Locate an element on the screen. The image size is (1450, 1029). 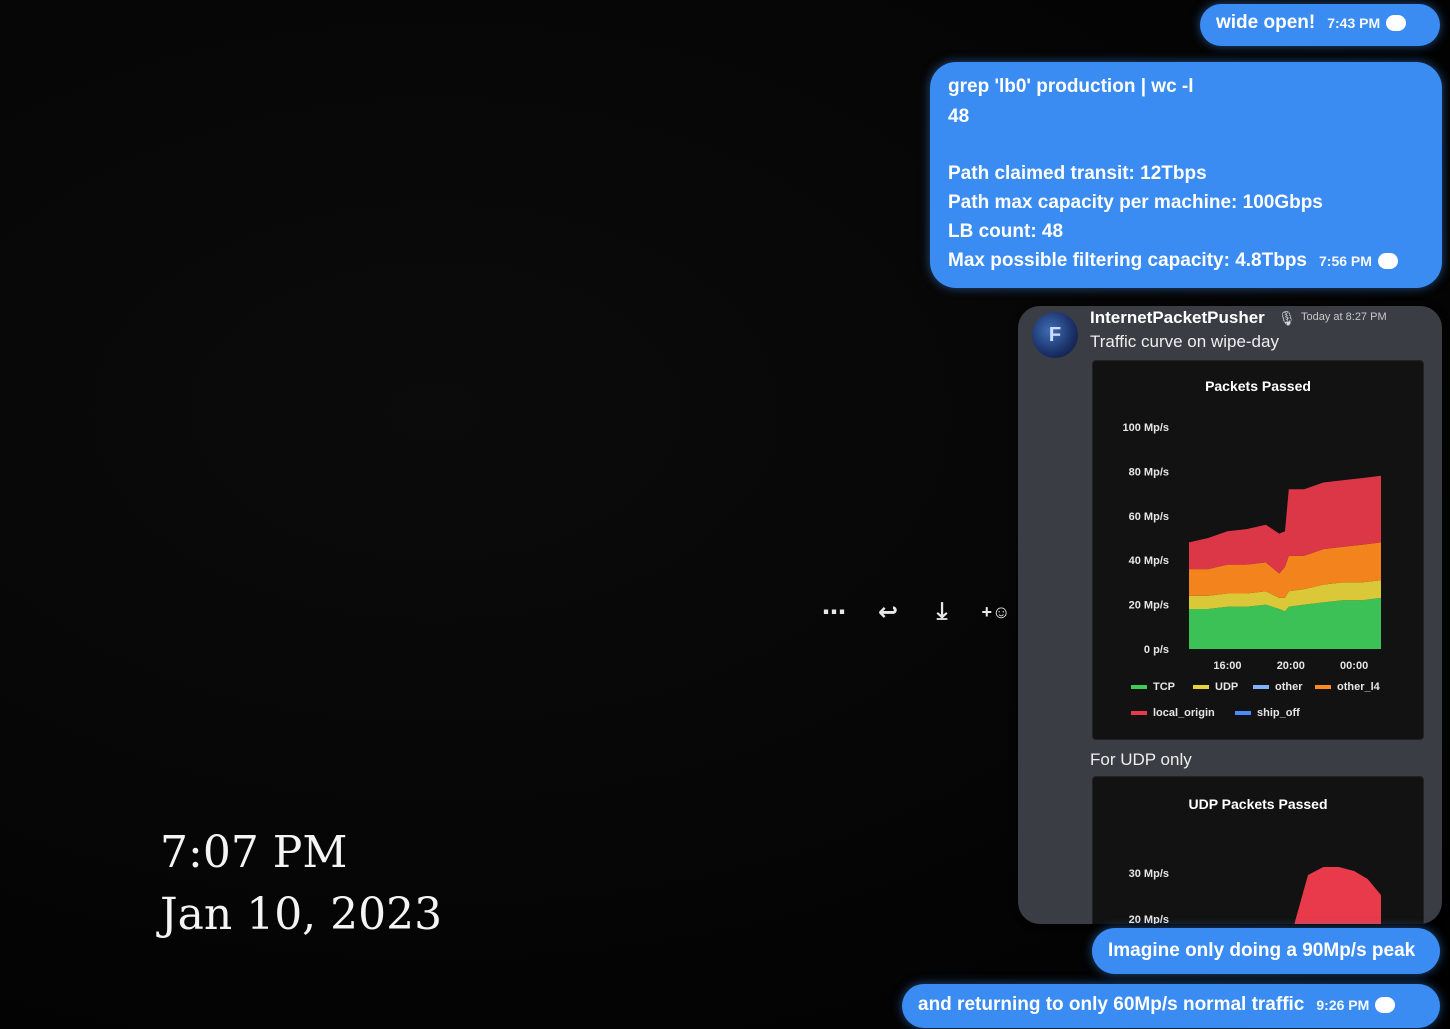
legend-label: other is located at coordinates (1289, 687).